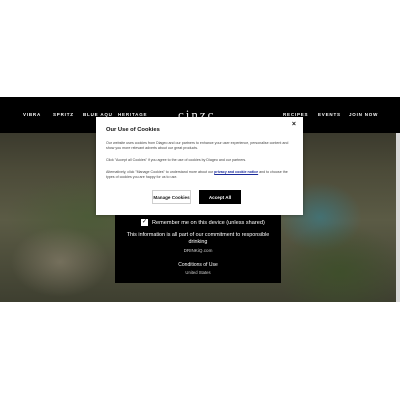  Describe the element at coordinates (363, 114) in the screenshot. I see `nav-item-join-now: JOIN NOW` at that location.